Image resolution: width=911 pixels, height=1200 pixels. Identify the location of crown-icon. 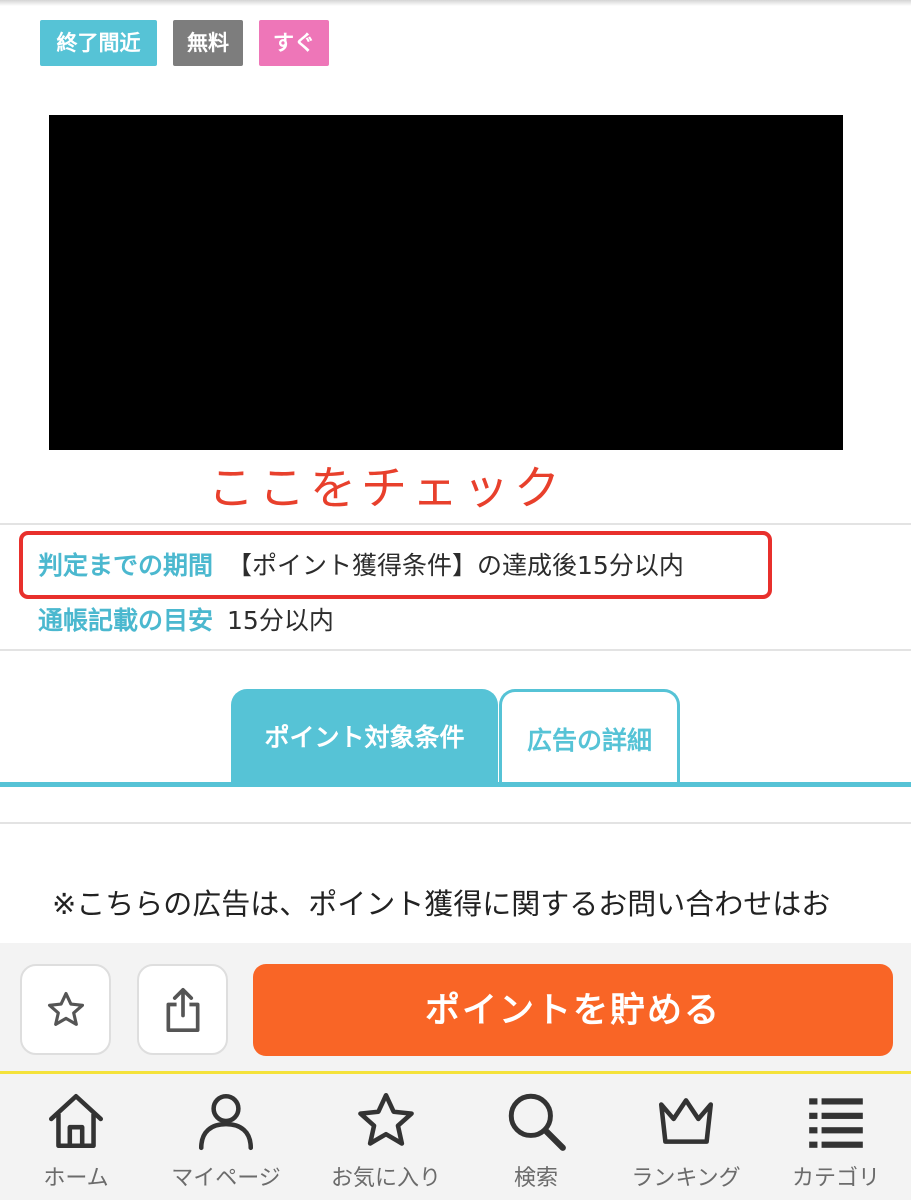
(686, 1121).